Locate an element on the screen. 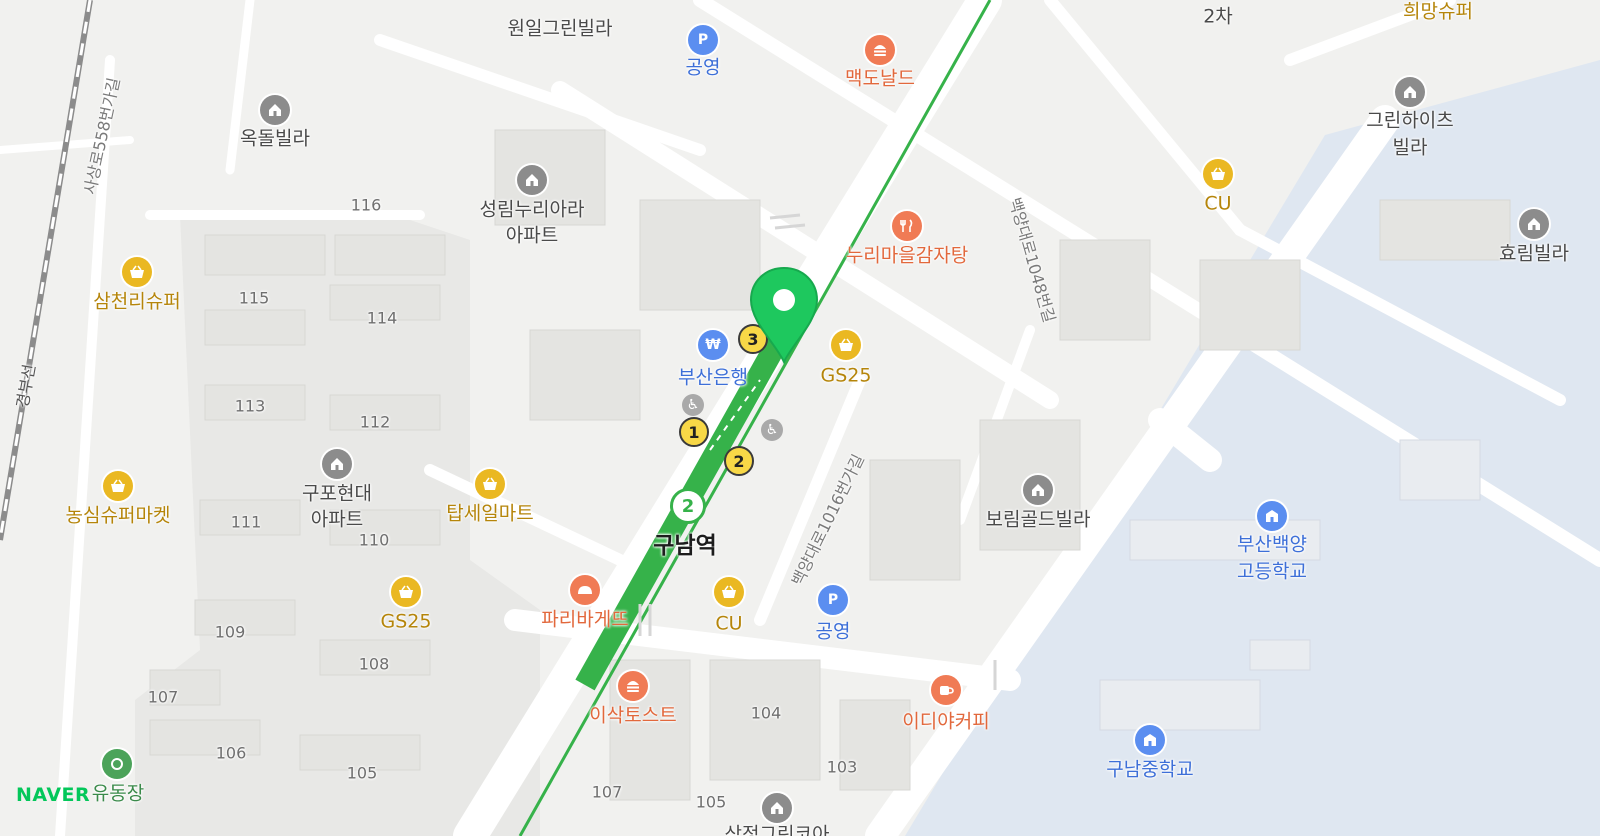 This screenshot has height=836, width=1600. label-wonil: 원일그린빌라 is located at coordinates (560, 29).